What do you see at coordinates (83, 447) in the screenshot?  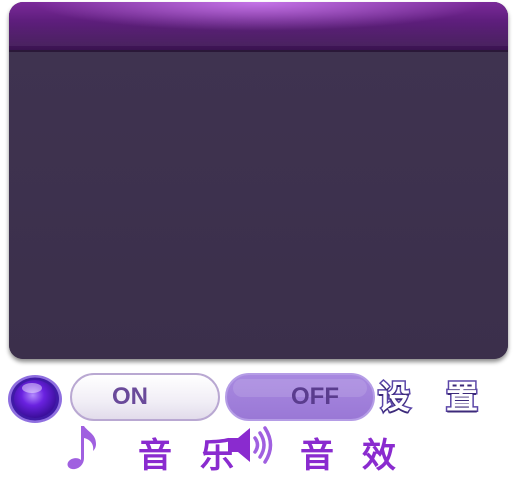 I see `music-note-icon` at bounding box center [83, 447].